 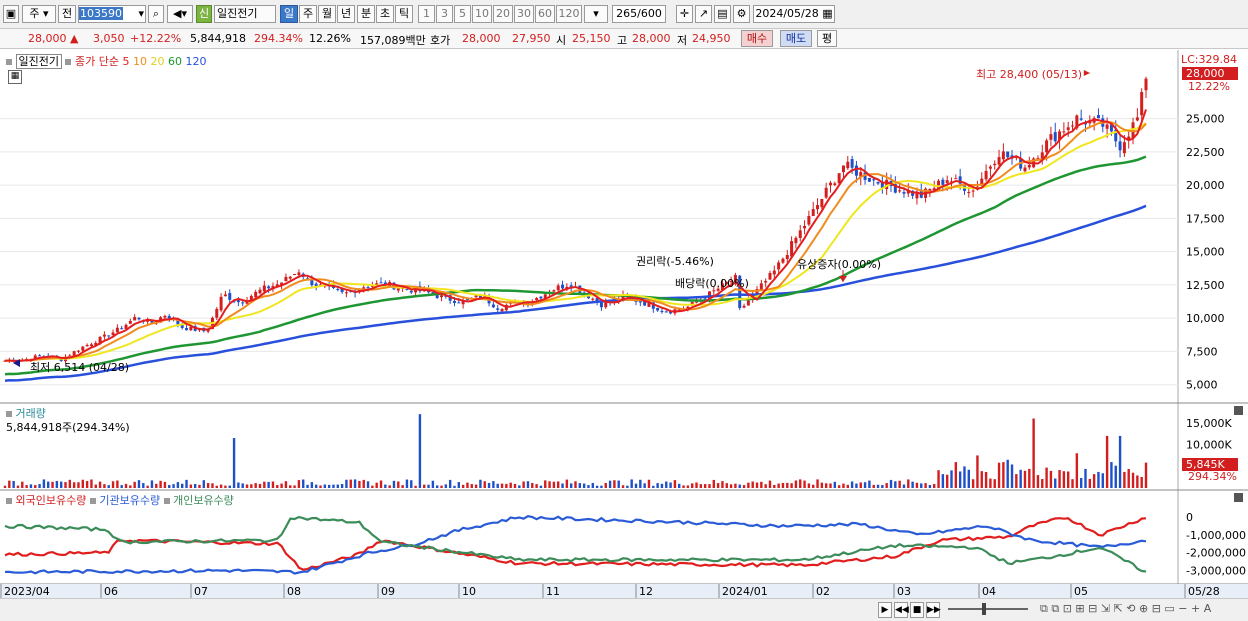 What do you see at coordinates (703, 14) in the screenshot?
I see `draw-tool-icon: ↗` at bounding box center [703, 14].